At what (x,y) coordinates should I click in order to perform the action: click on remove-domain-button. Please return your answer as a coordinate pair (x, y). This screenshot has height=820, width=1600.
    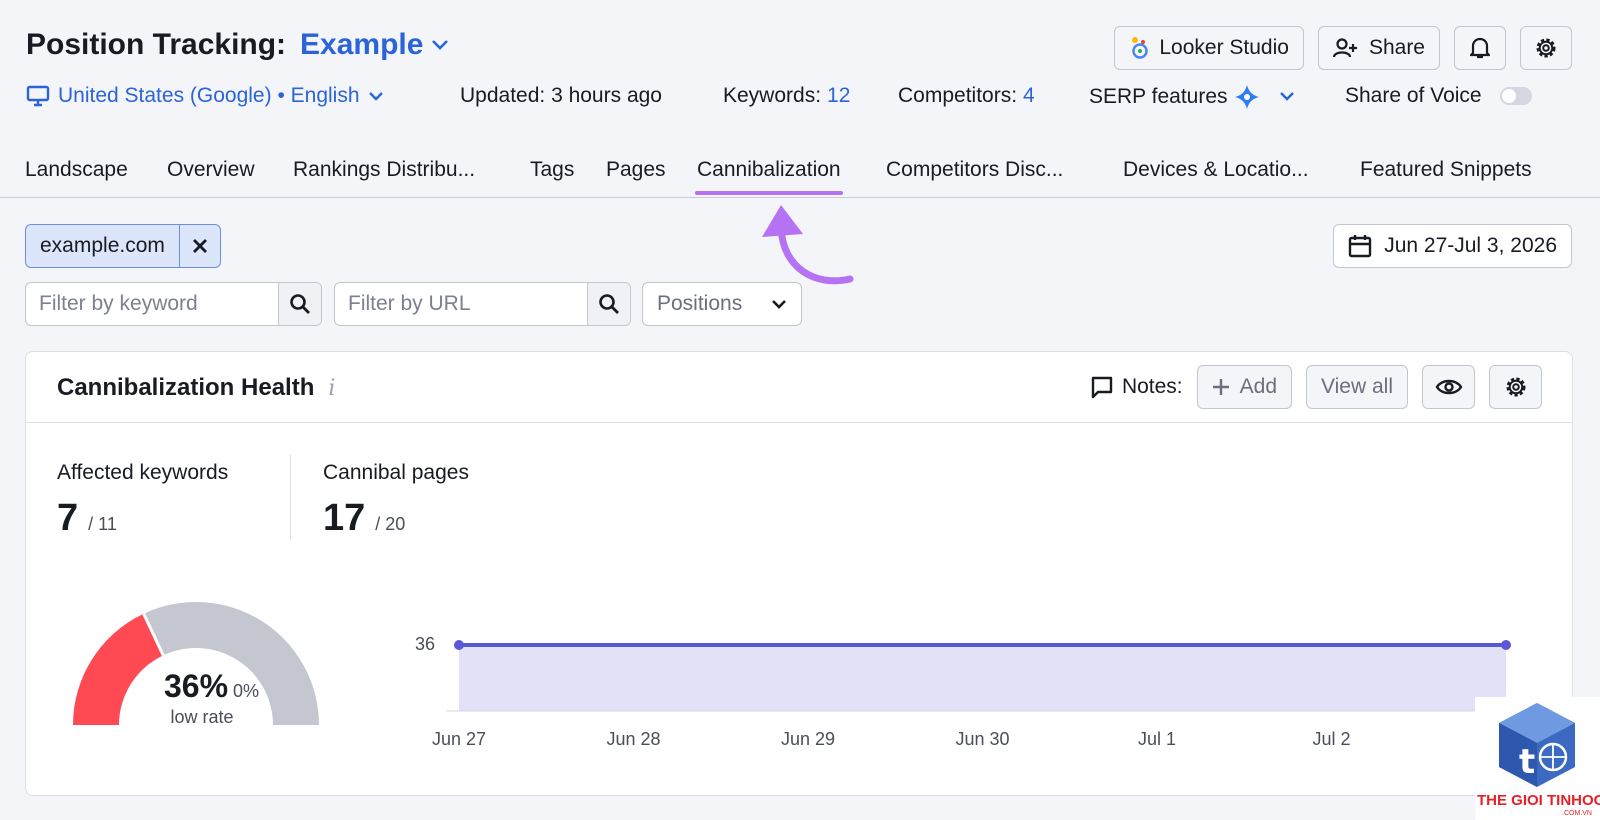
    Looking at the image, I should click on (200, 246).